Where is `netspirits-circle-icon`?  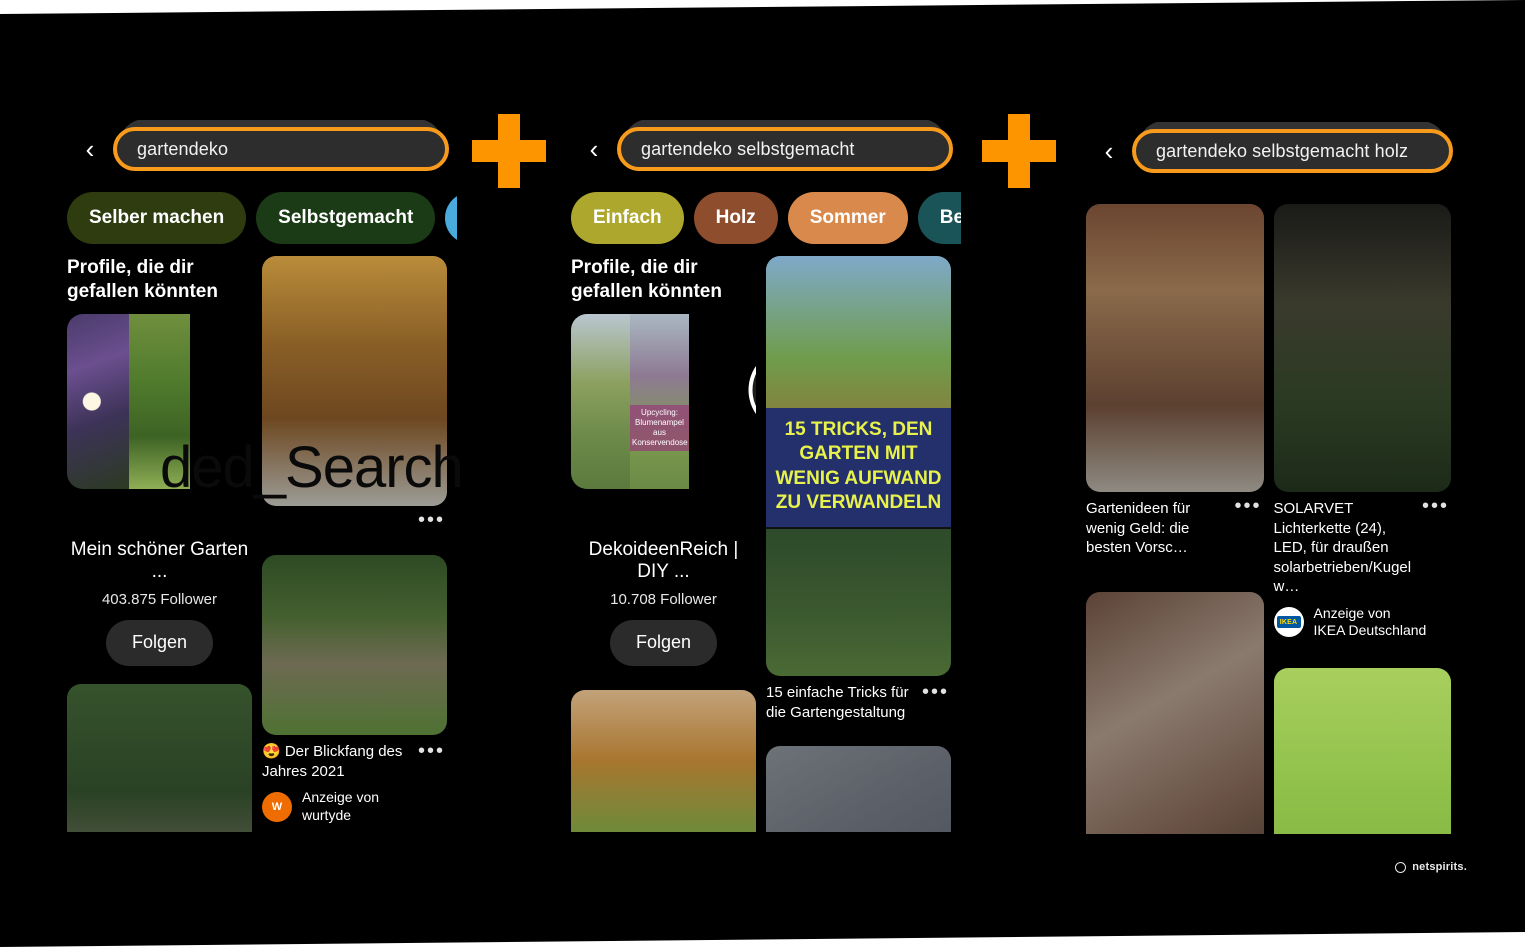
netspirits-circle-icon is located at coordinates (1401, 867).